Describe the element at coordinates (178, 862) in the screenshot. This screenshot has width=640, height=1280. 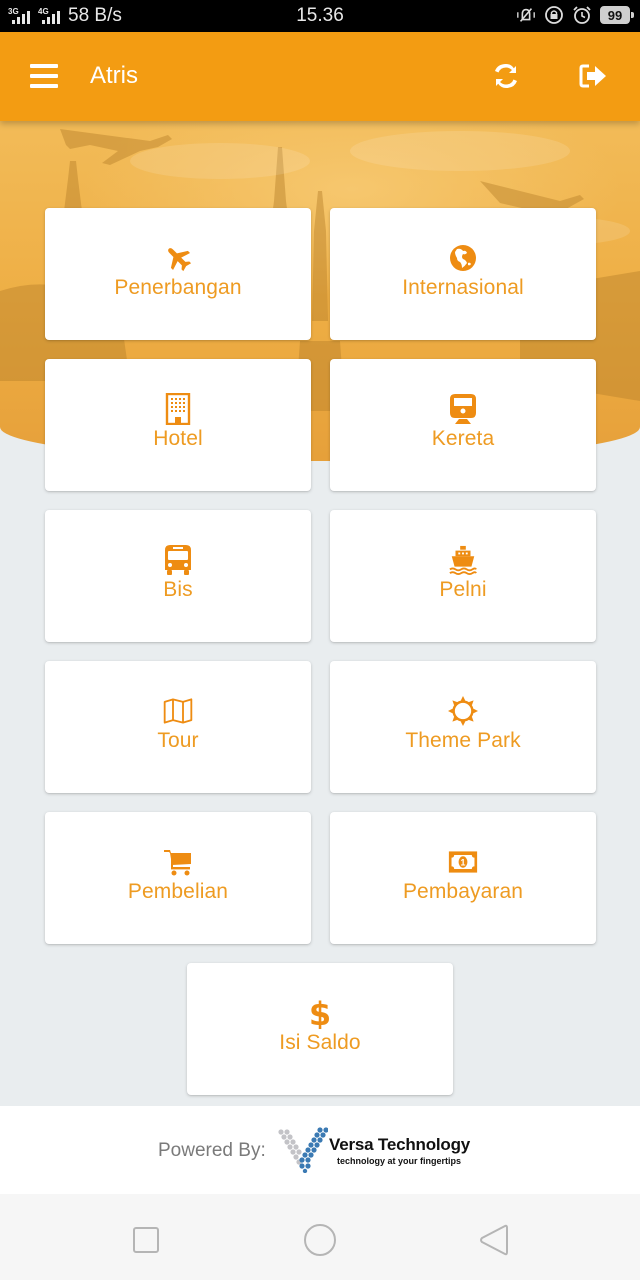
I see `shopping-cart-icon` at that location.